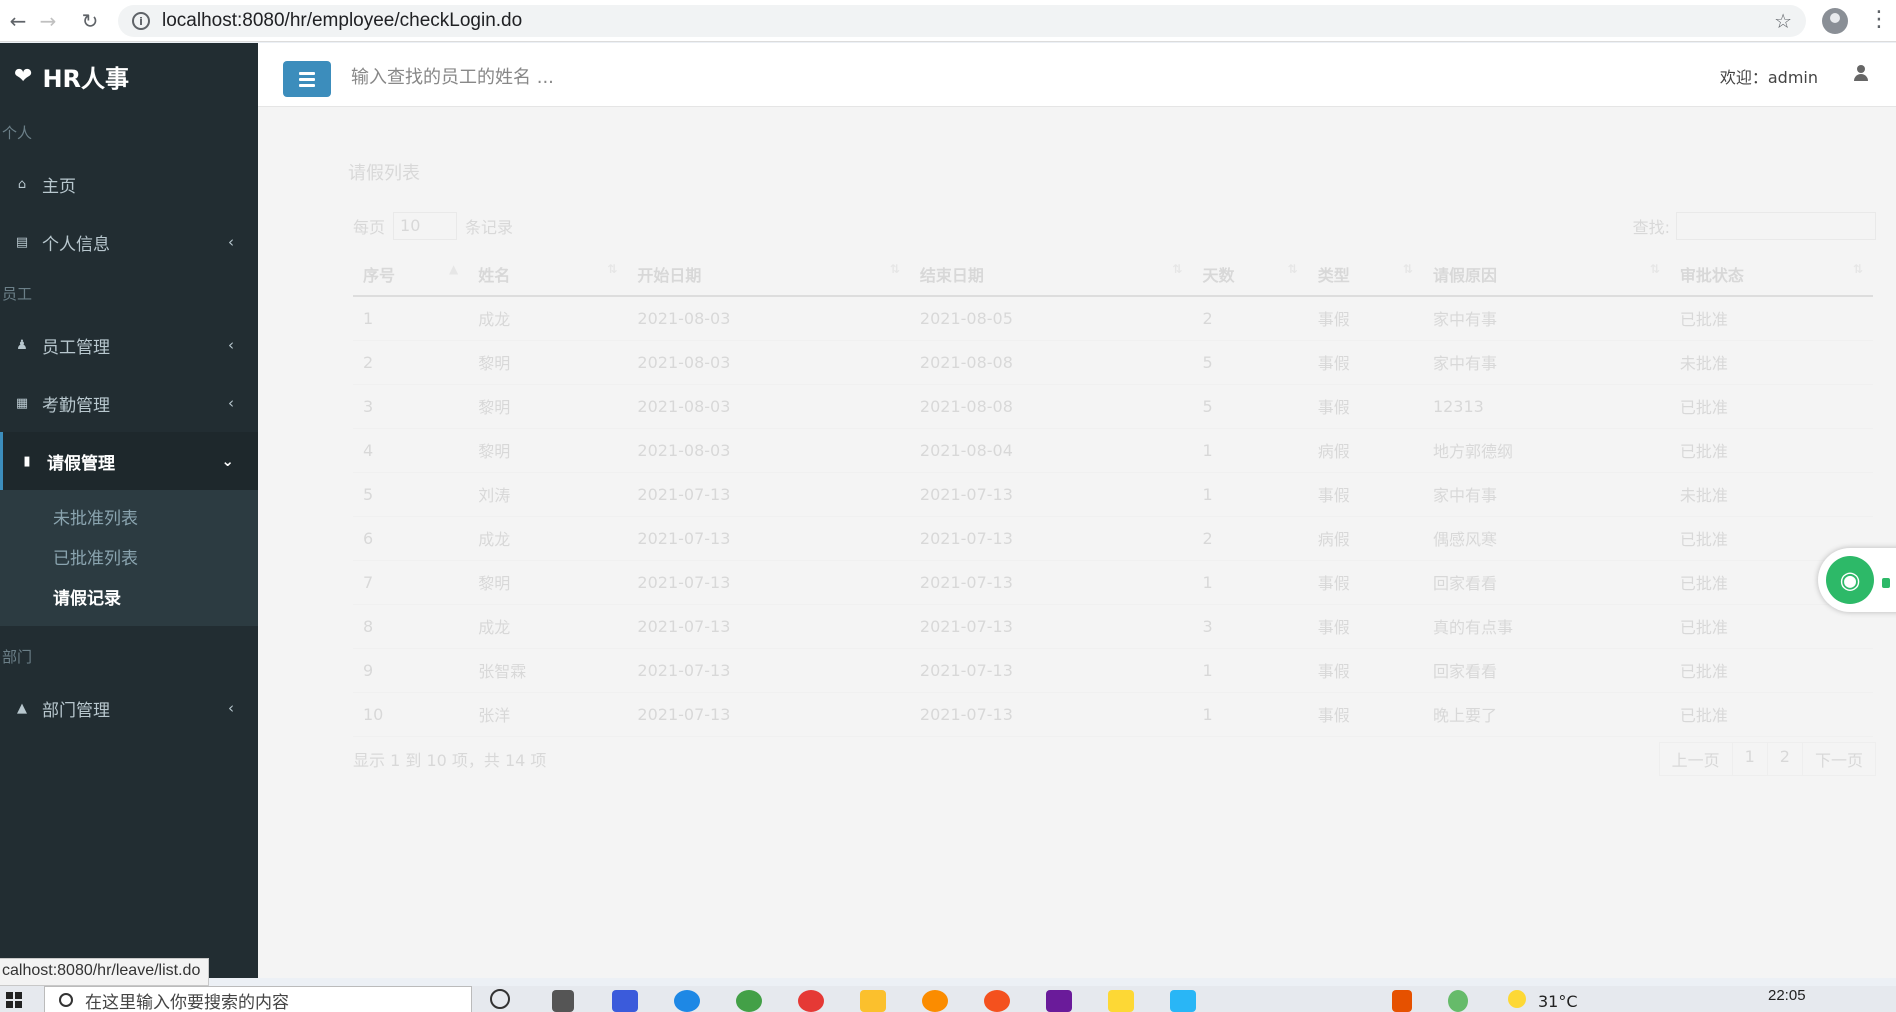 This screenshot has height=1012, width=1896. I want to click on column-header-label: 天数, so click(1218, 275).